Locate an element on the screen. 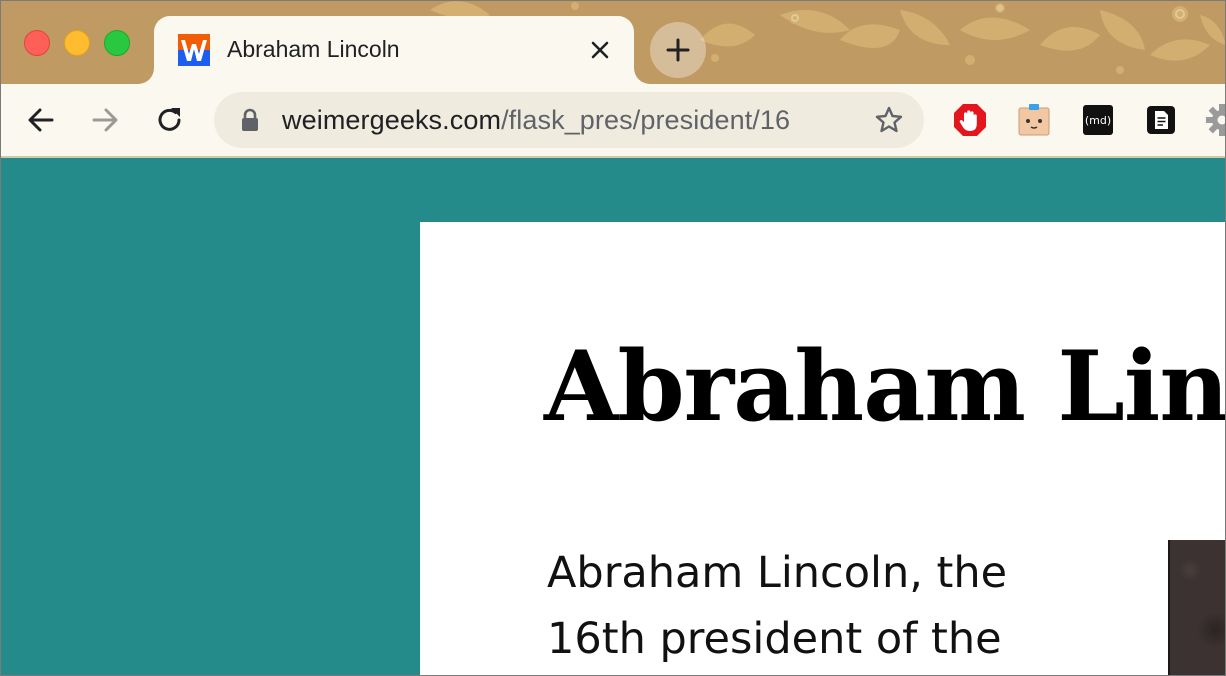  settings-extension-button is located at coordinates (1215, 120).